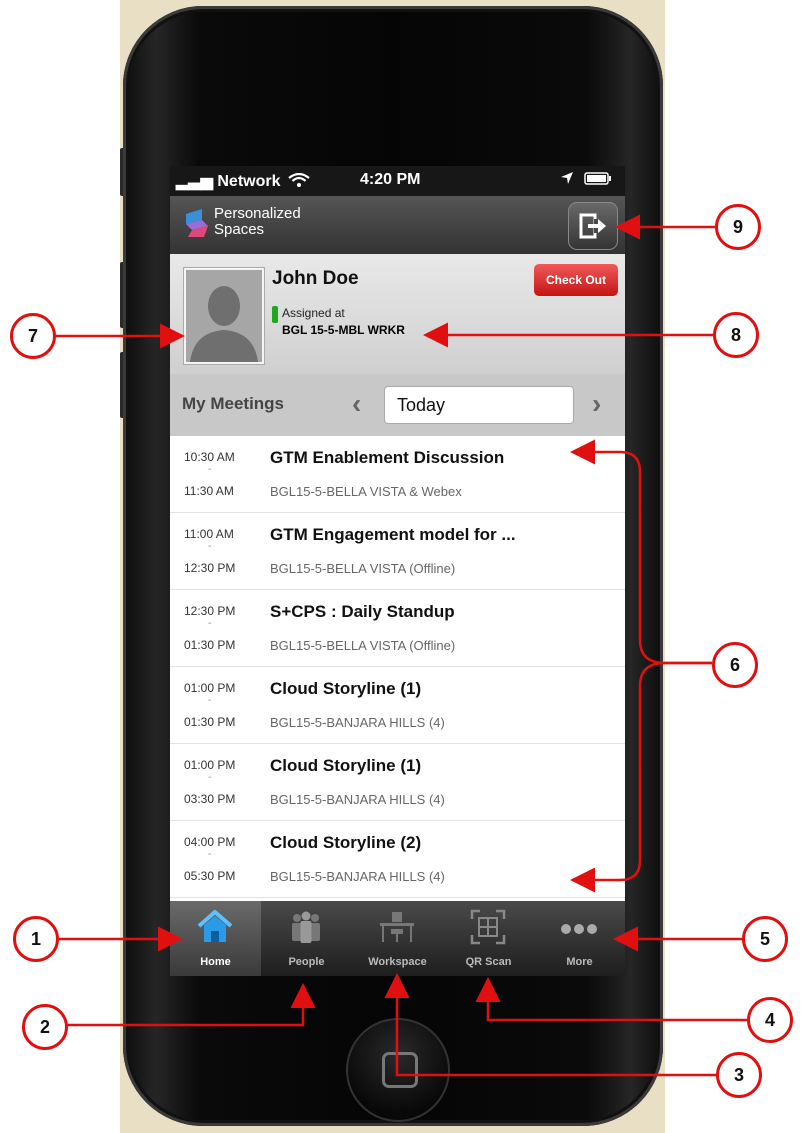 The image size is (805, 1133). What do you see at coordinates (739, 1075) in the screenshot?
I see `callout-3: 3` at bounding box center [739, 1075].